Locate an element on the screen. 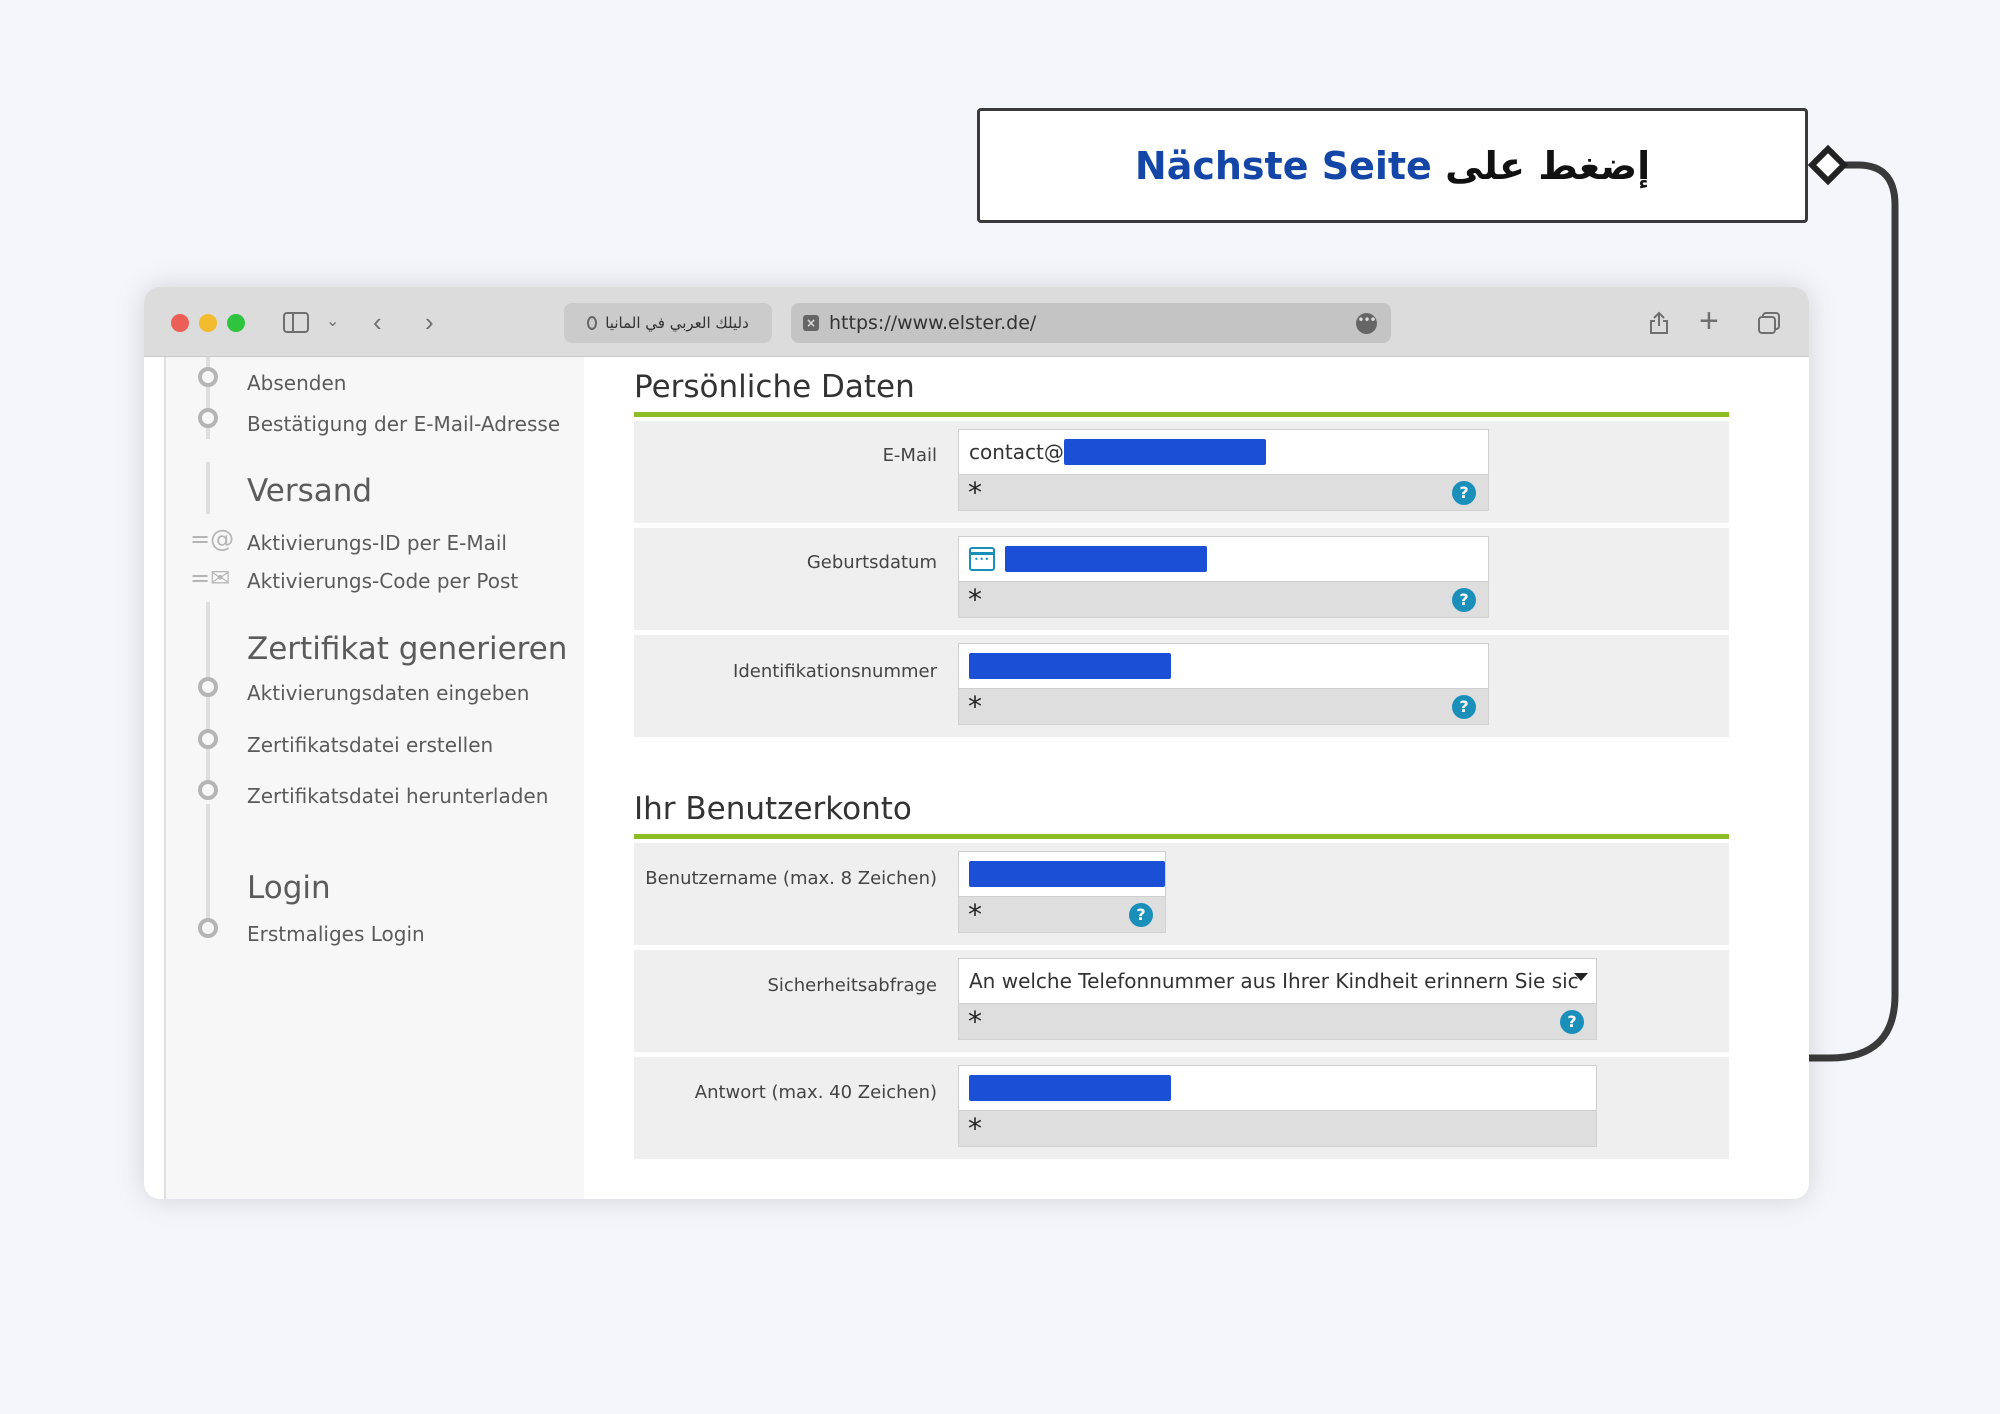  birthdate-row: Geburtsdatum * ? is located at coordinates (1181, 579).